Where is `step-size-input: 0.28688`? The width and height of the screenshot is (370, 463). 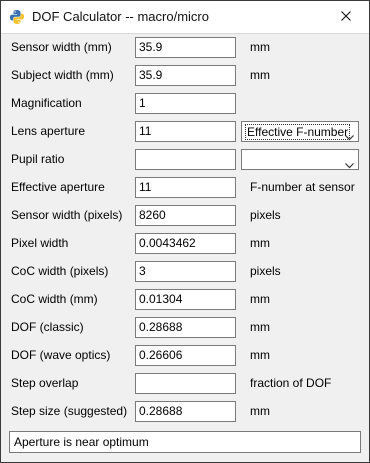 step-size-input: 0.28688 is located at coordinates (185, 411).